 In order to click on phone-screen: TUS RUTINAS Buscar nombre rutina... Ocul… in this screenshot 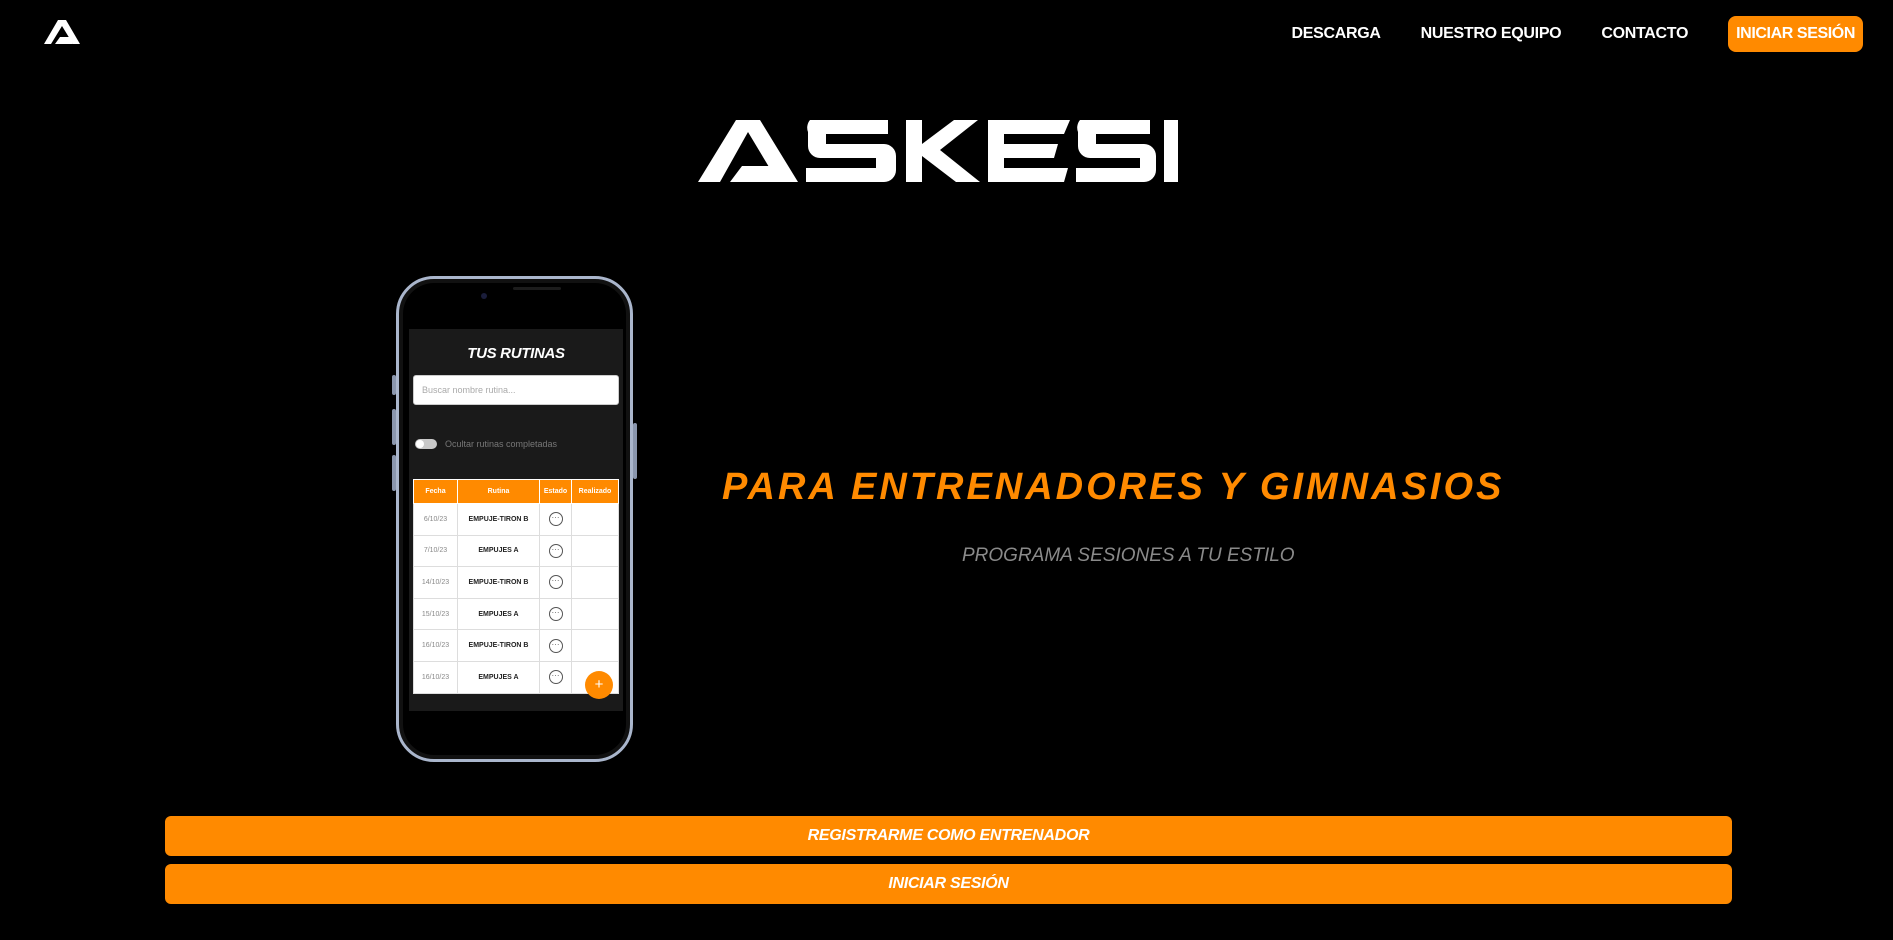, I will do `click(516, 520)`.